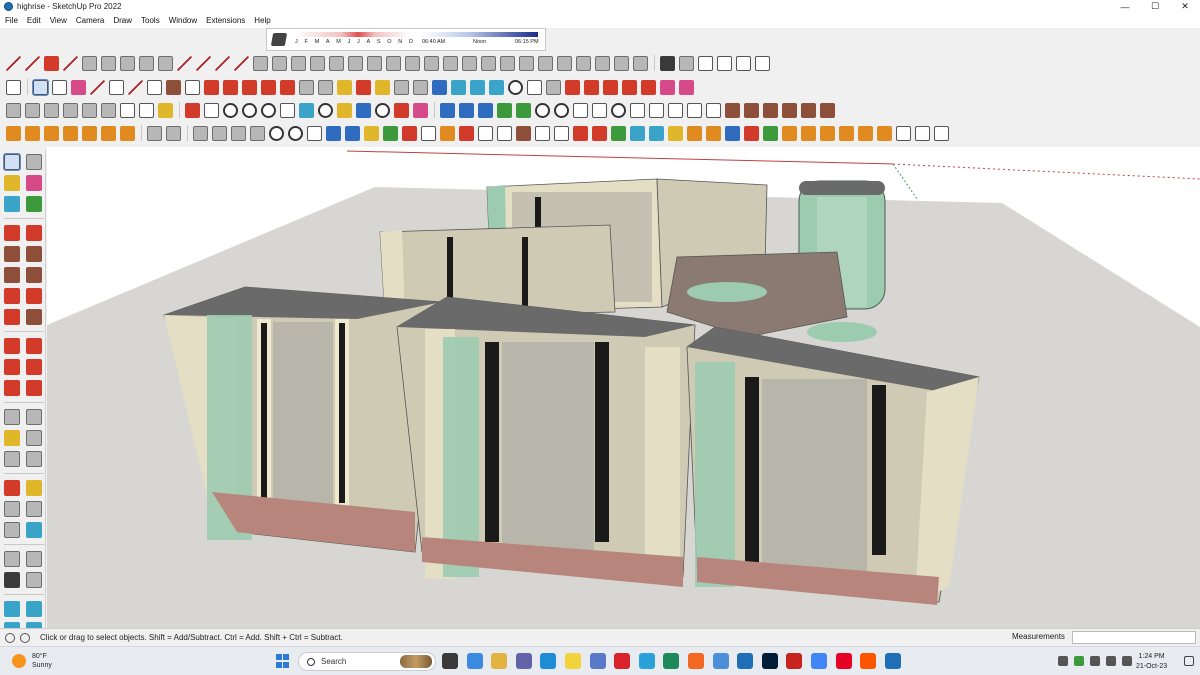 This screenshot has height=675, width=1200. What do you see at coordinates (667, 87) in the screenshot?
I see `solid-outer-icon` at bounding box center [667, 87].